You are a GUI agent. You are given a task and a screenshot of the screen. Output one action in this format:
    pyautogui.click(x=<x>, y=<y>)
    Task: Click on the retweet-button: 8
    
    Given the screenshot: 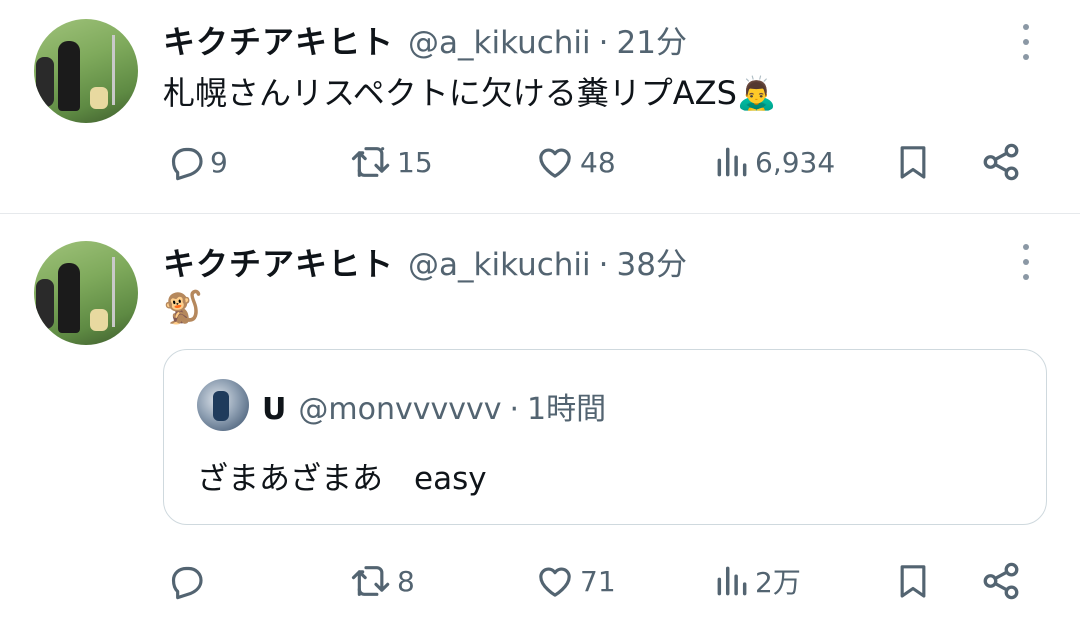 What is the action you would take?
    pyautogui.click(x=382, y=581)
    